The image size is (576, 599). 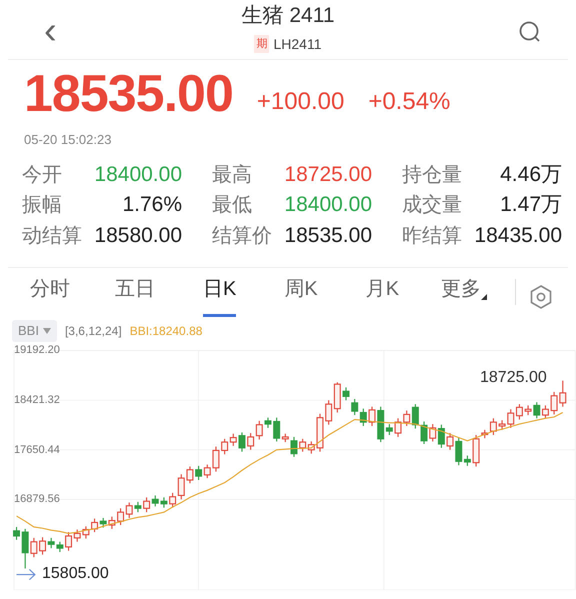 I want to click on settings-icon, so click(x=541, y=297).